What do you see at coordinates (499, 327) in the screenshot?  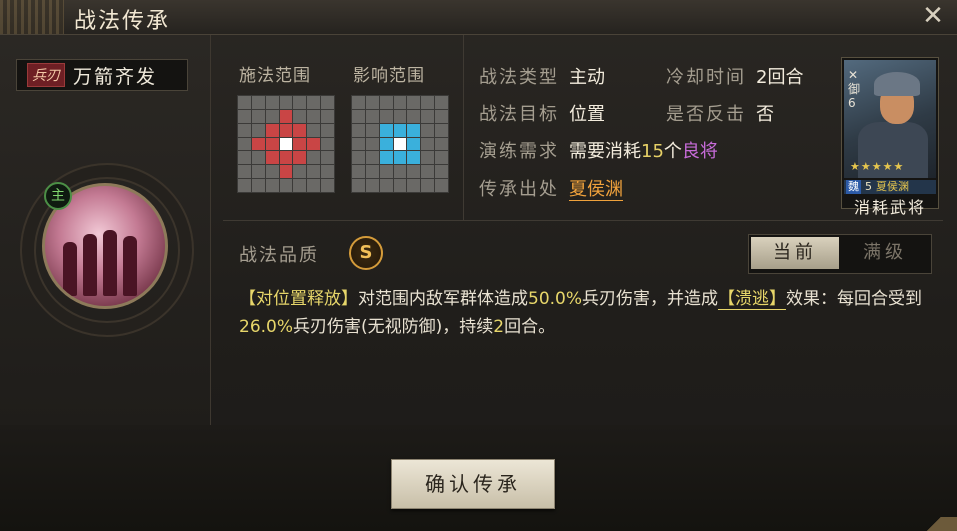 I see `desc-turns: 2` at bounding box center [499, 327].